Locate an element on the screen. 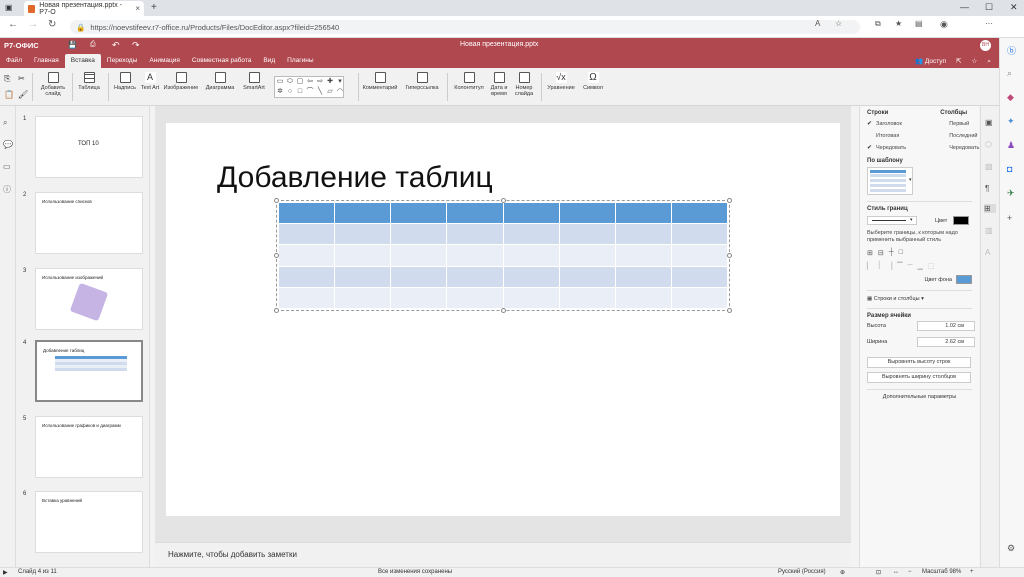 Image resolution: width=1024 pixels, height=577 pixels. collections-icon: ▤ is located at coordinates (919, 23).